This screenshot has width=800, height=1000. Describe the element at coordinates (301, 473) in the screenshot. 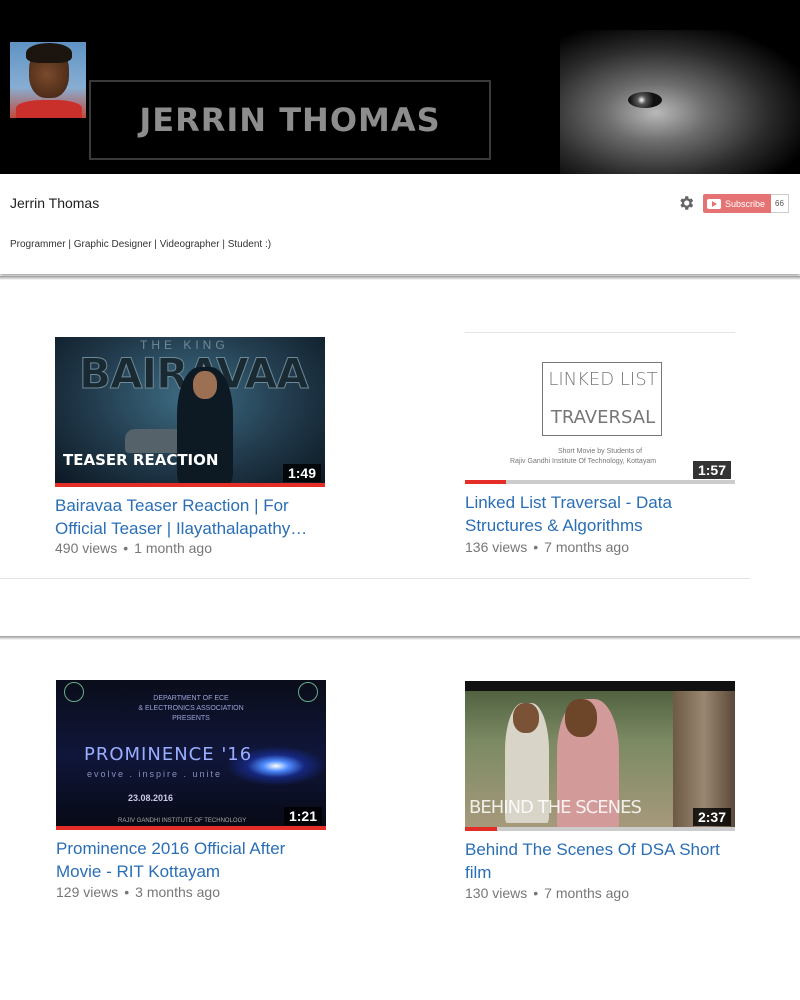

I see `duration-badge: 1:49` at that location.